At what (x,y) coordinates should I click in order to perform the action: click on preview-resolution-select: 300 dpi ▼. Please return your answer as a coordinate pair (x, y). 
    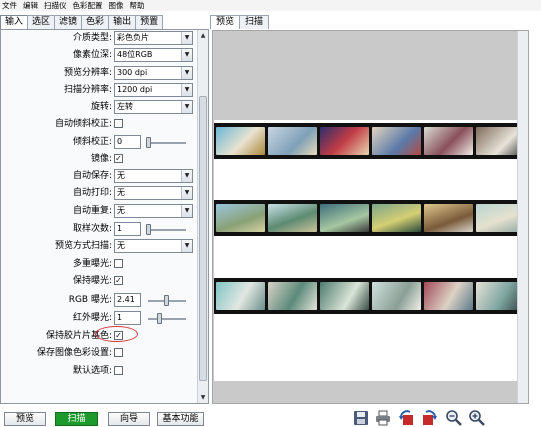
    Looking at the image, I should click on (153, 73).